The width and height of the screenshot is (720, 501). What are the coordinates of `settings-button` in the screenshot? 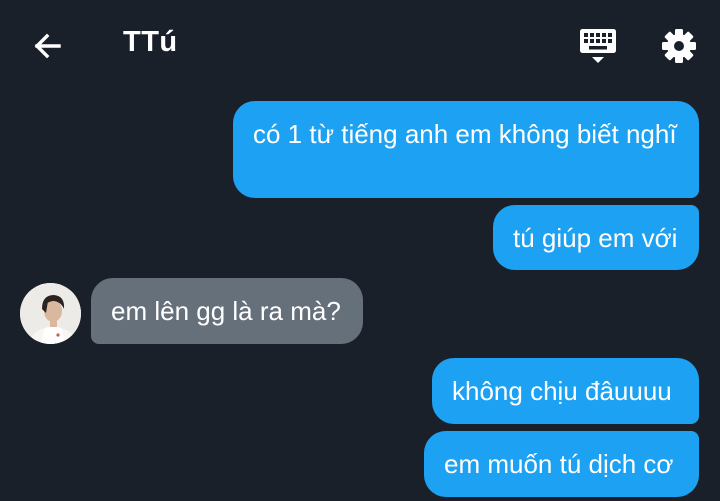 It's located at (679, 46).